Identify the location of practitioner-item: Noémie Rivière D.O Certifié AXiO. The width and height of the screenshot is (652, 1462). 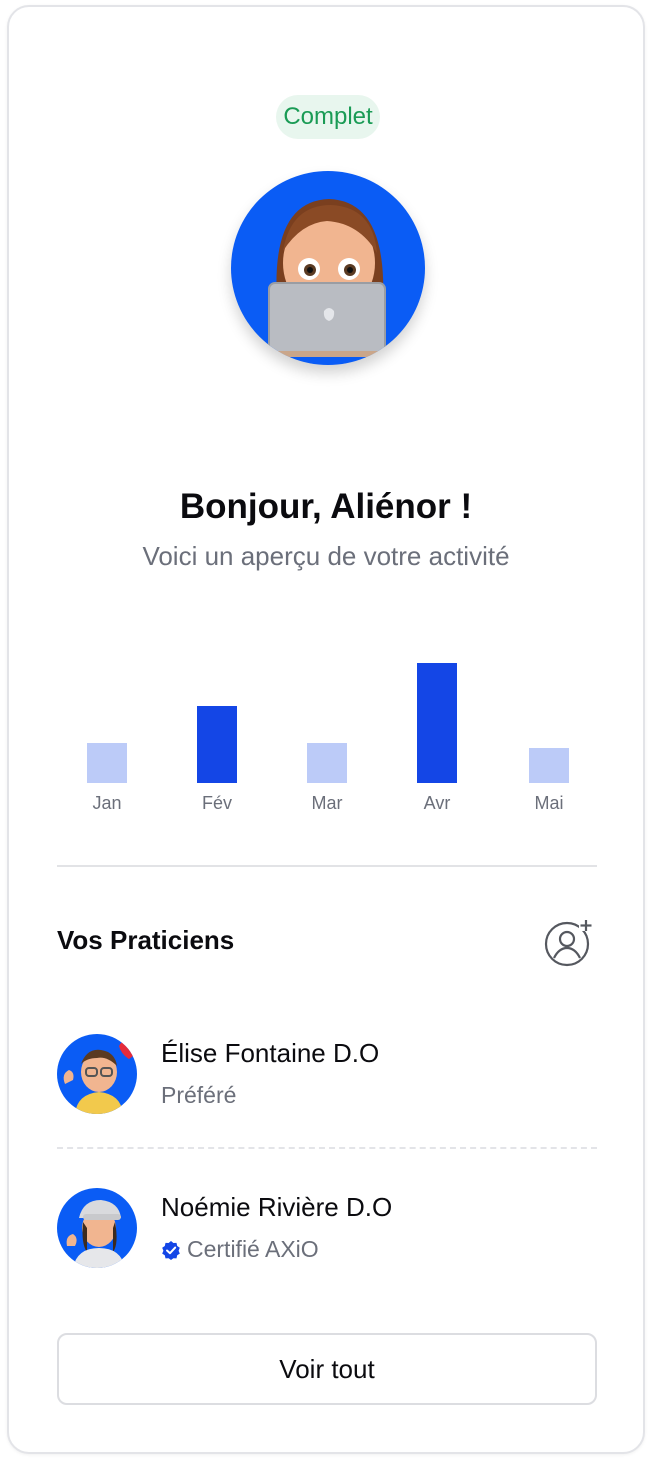
(327, 1238).